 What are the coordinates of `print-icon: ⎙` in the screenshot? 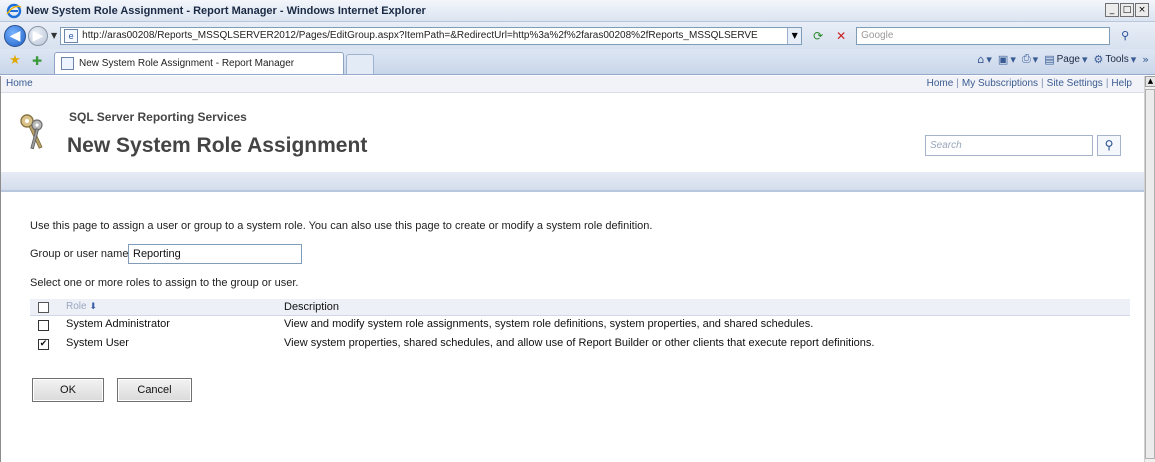 It's located at (1026, 58).